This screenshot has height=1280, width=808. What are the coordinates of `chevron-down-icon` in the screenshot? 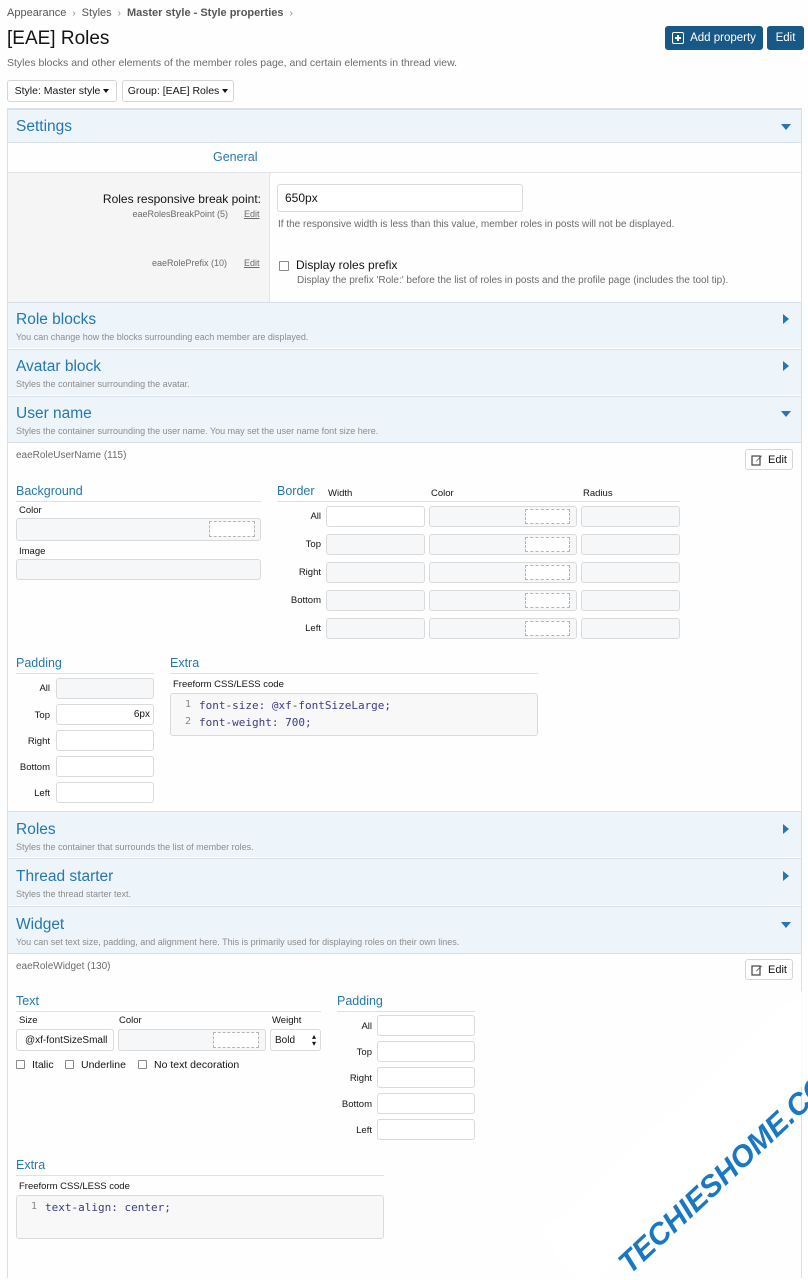 It's located at (786, 414).